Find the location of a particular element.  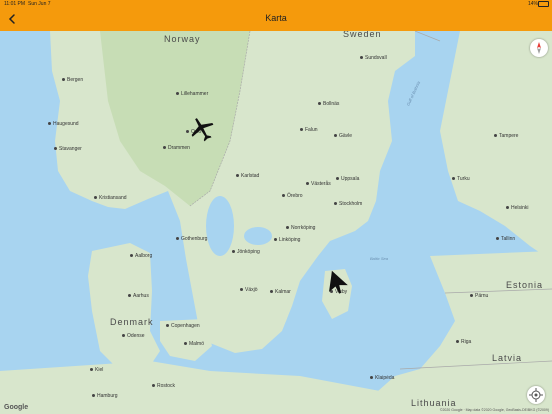

city-helsinki: Helsinki is located at coordinates (517, 208).